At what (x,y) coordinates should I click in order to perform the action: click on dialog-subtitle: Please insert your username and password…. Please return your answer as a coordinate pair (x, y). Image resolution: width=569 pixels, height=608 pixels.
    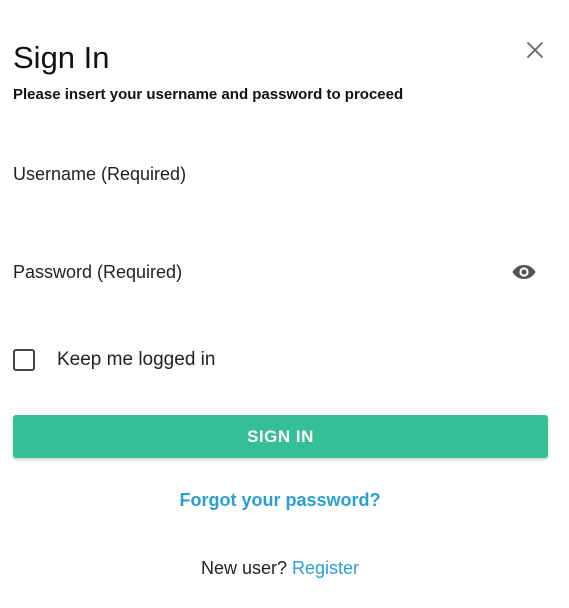
    Looking at the image, I should click on (208, 94).